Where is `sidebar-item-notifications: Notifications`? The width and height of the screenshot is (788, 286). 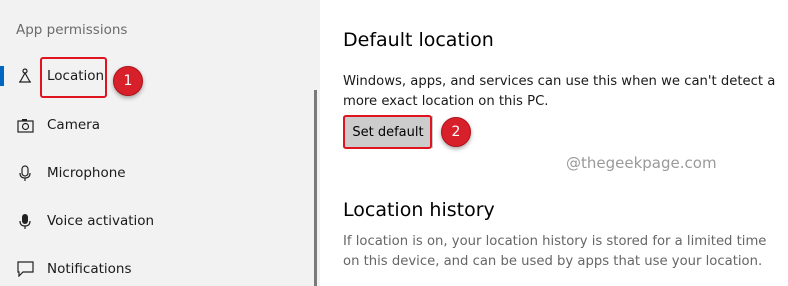 sidebar-item-notifications: Notifications is located at coordinates (155, 267).